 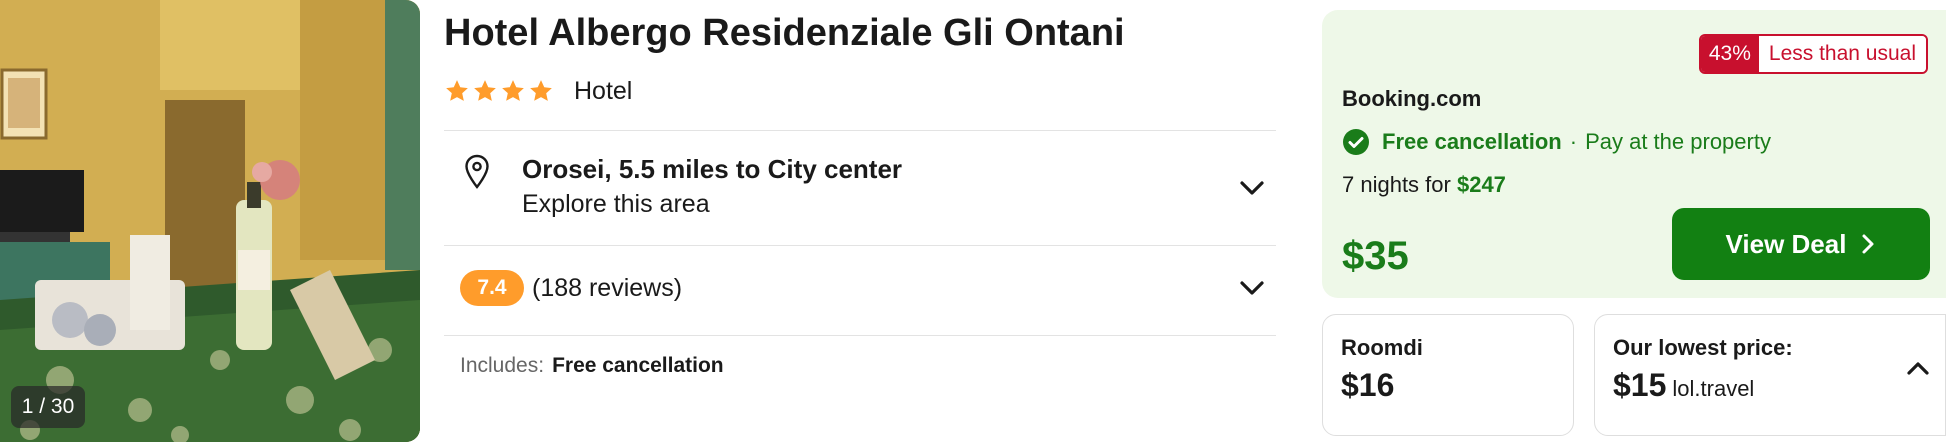 What do you see at coordinates (1396, 184) in the screenshot?
I see `nights-text: 7 nights for` at bounding box center [1396, 184].